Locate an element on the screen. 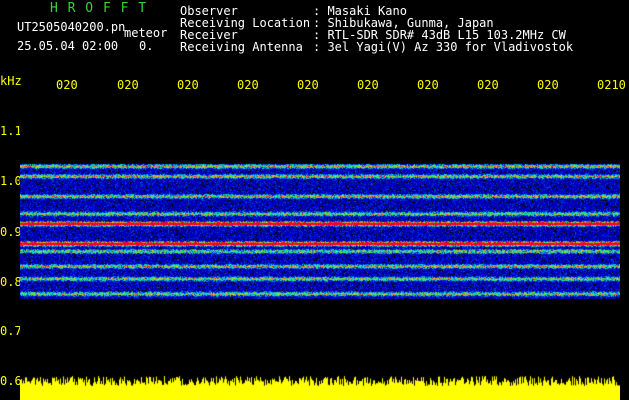 The width and height of the screenshot is (629, 400). y-tick: 0.7 is located at coordinates (11, 331).